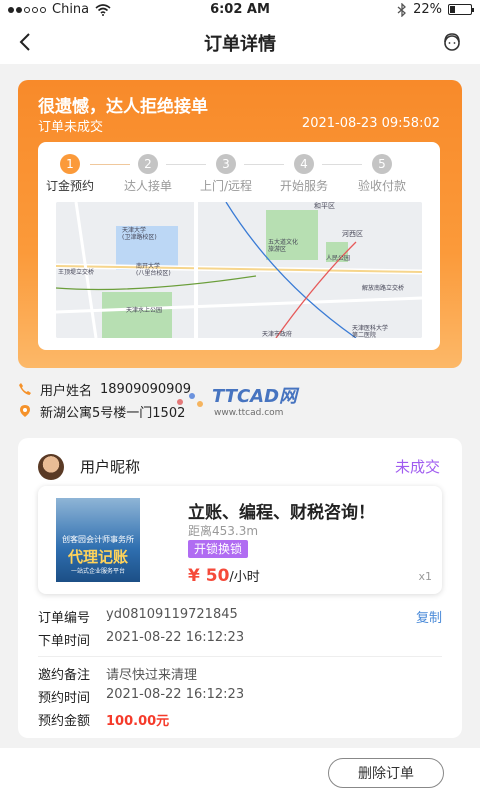 The image size is (480, 800). What do you see at coordinates (304, 174) in the screenshot?
I see `step-4: 4 开始服务` at bounding box center [304, 174].